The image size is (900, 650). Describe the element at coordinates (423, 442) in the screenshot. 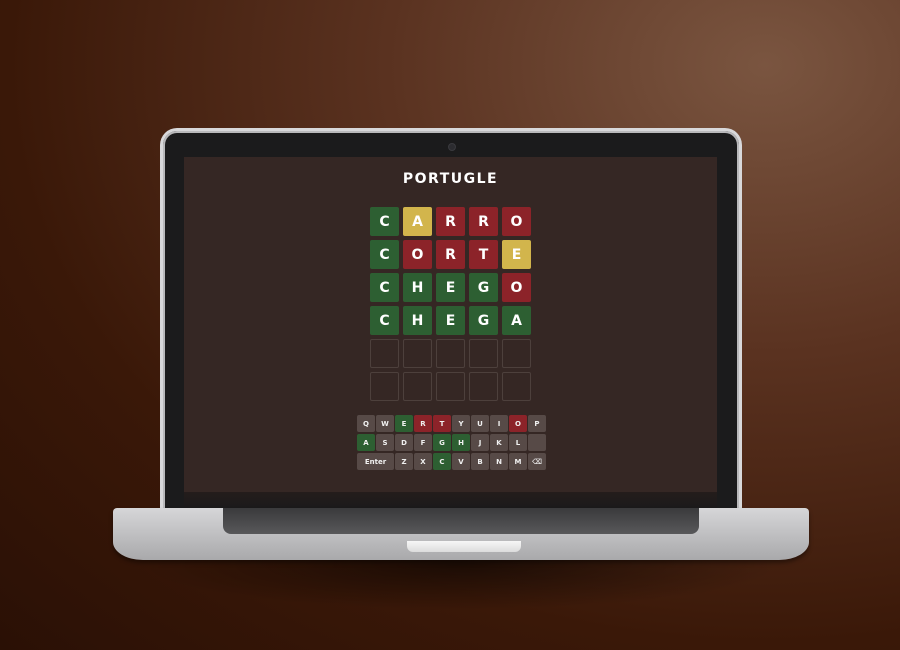

I see `key-f: F` at that location.